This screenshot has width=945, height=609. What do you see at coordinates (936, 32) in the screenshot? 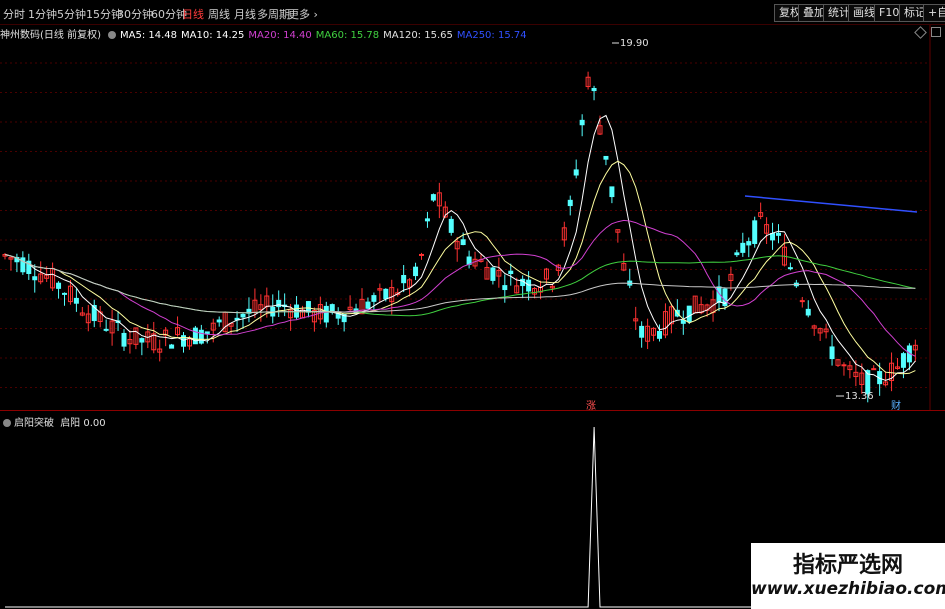
I see `maximize-icon` at bounding box center [936, 32].